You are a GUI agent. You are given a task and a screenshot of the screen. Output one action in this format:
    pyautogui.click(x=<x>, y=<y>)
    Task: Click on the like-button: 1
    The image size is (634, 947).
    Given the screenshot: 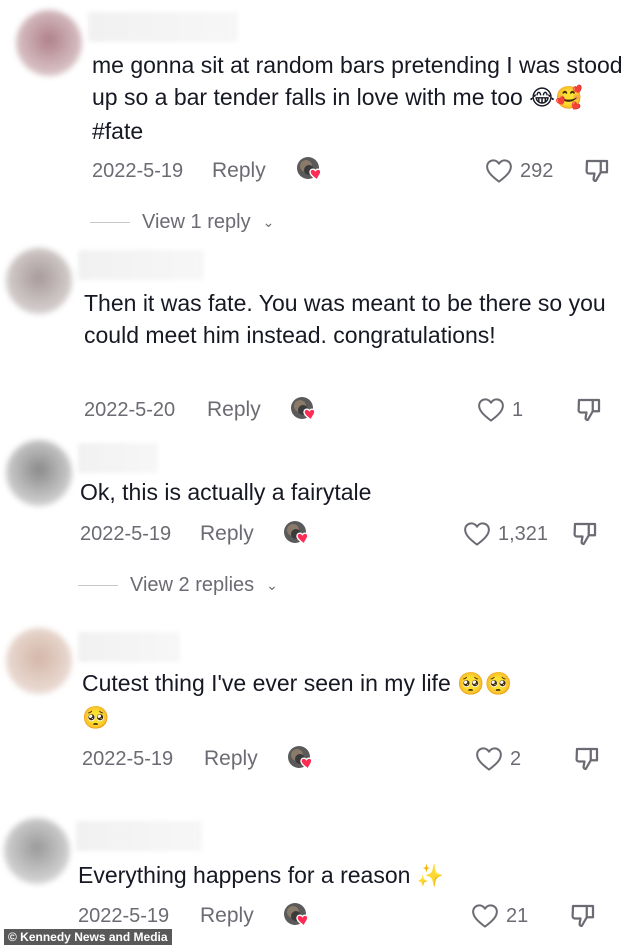 What is the action you would take?
    pyautogui.click(x=499, y=410)
    